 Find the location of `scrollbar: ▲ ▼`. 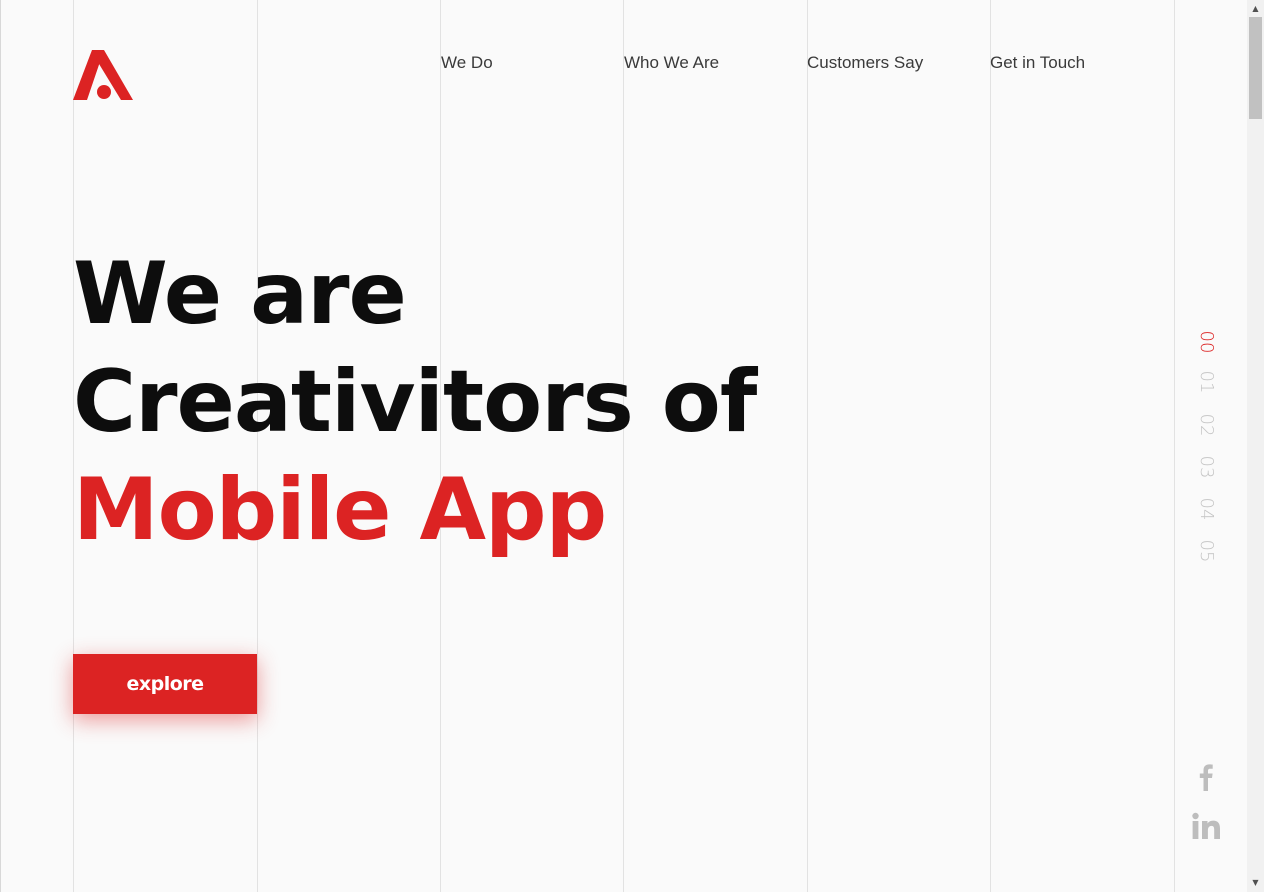

scrollbar: ▲ ▼ is located at coordinates (1255, 446).